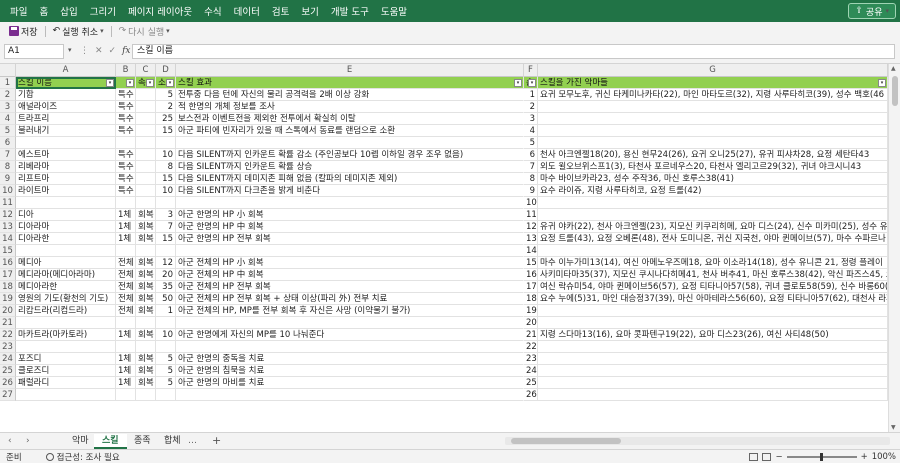 The image size is (900, 463). I want to click on table-cell: 라이트마, so click(66, 191).